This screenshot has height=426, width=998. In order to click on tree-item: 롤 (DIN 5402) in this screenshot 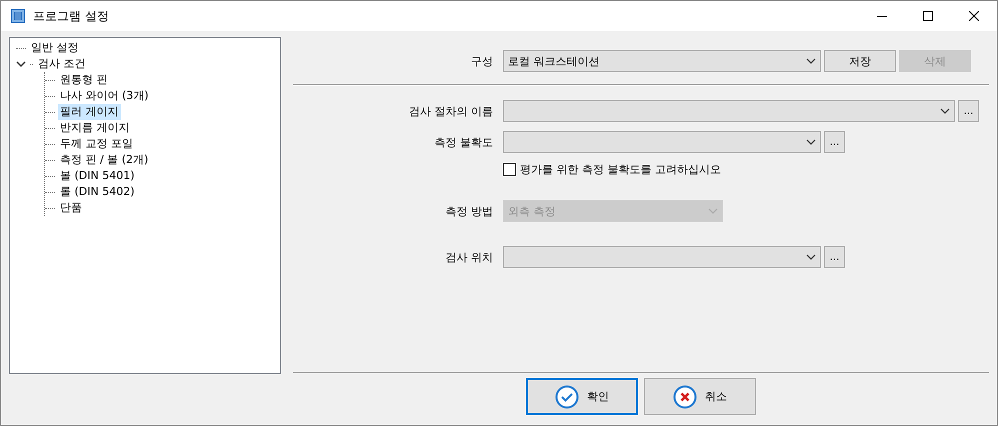, I will do `click(97, 192)`.